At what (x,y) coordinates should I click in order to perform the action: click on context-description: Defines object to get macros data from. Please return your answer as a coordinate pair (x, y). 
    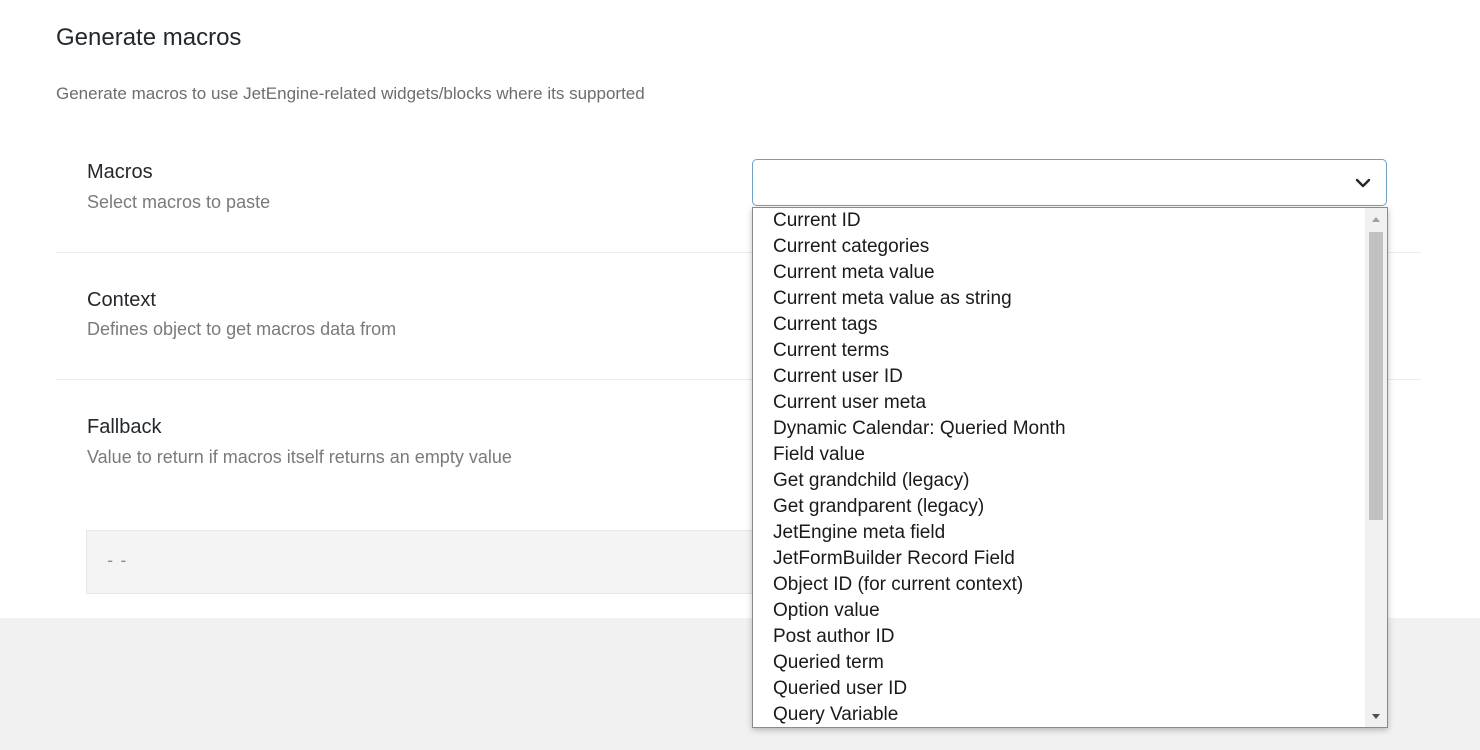
    Looking at the image, I should click on (242, 329).